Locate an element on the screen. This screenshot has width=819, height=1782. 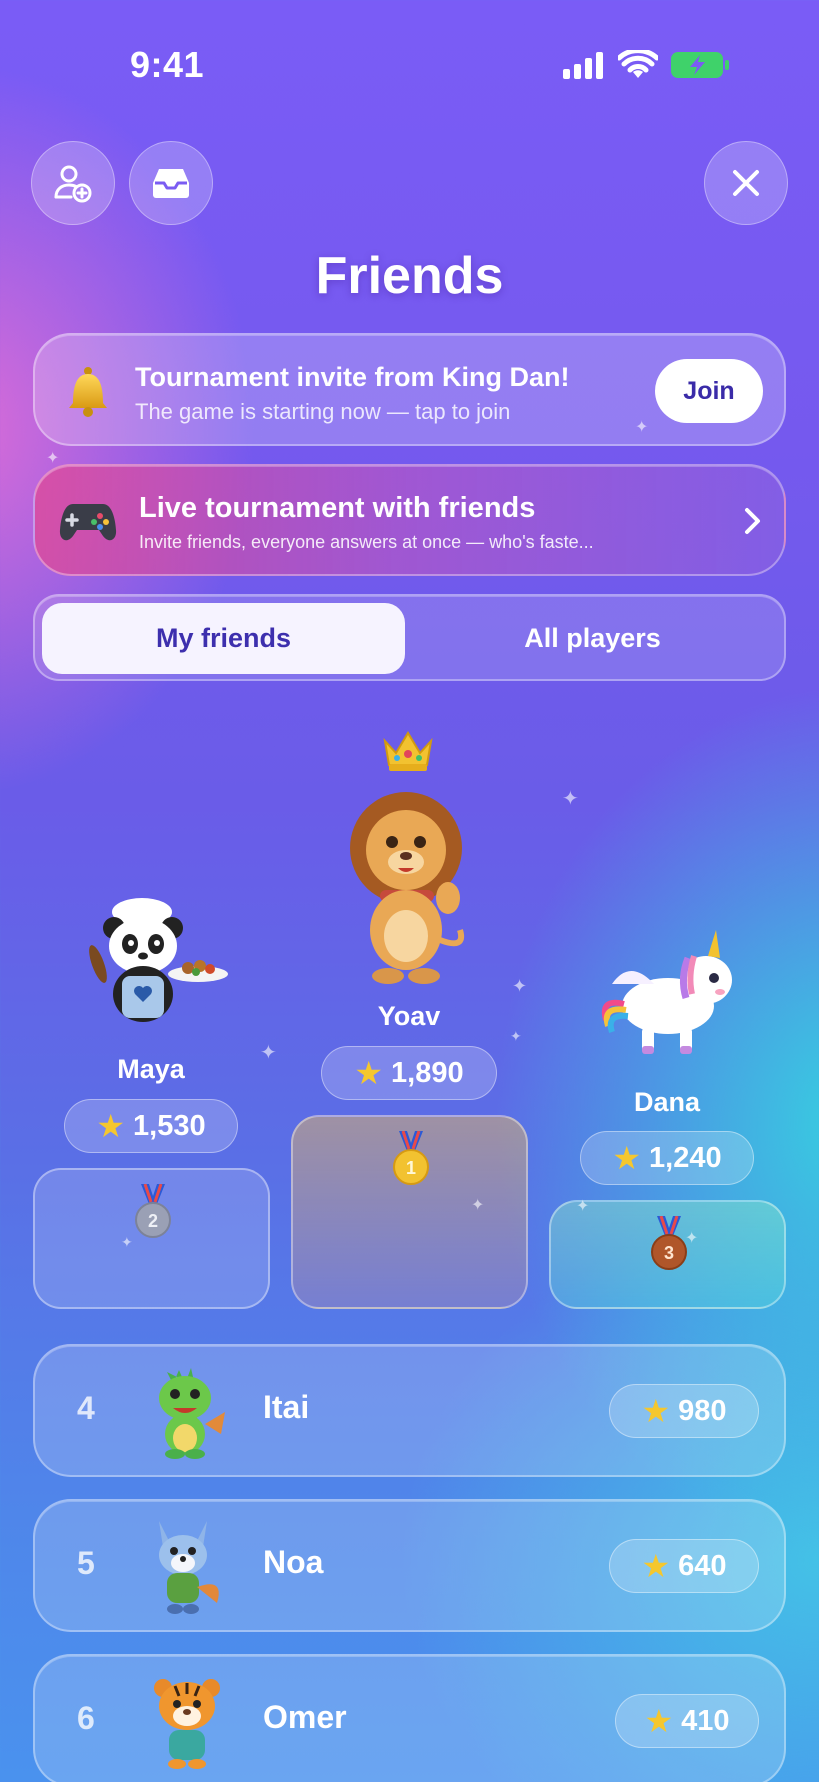
invite-subtitle: The game is starting now — tap to join is located at coordinates (323, 411).